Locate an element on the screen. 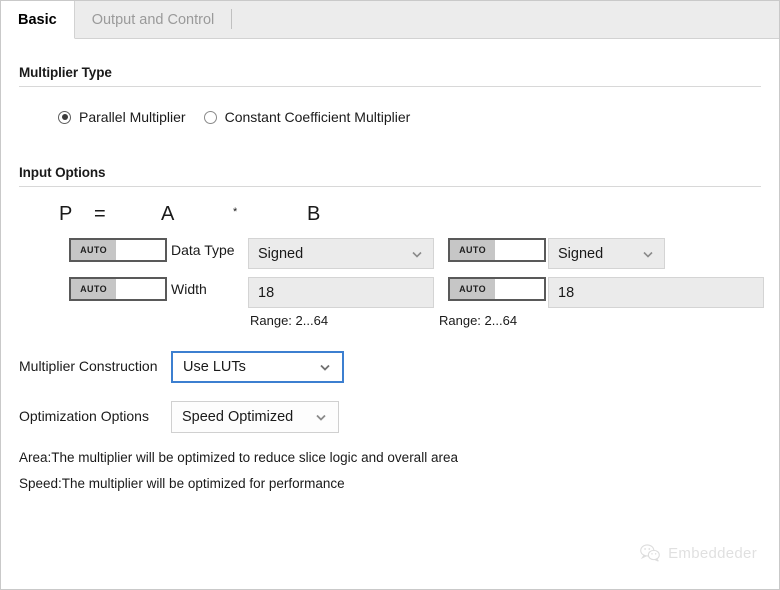 The width and height of the screenshot is (780, 590). formula-operator: * is located at coordinates (235, 212).